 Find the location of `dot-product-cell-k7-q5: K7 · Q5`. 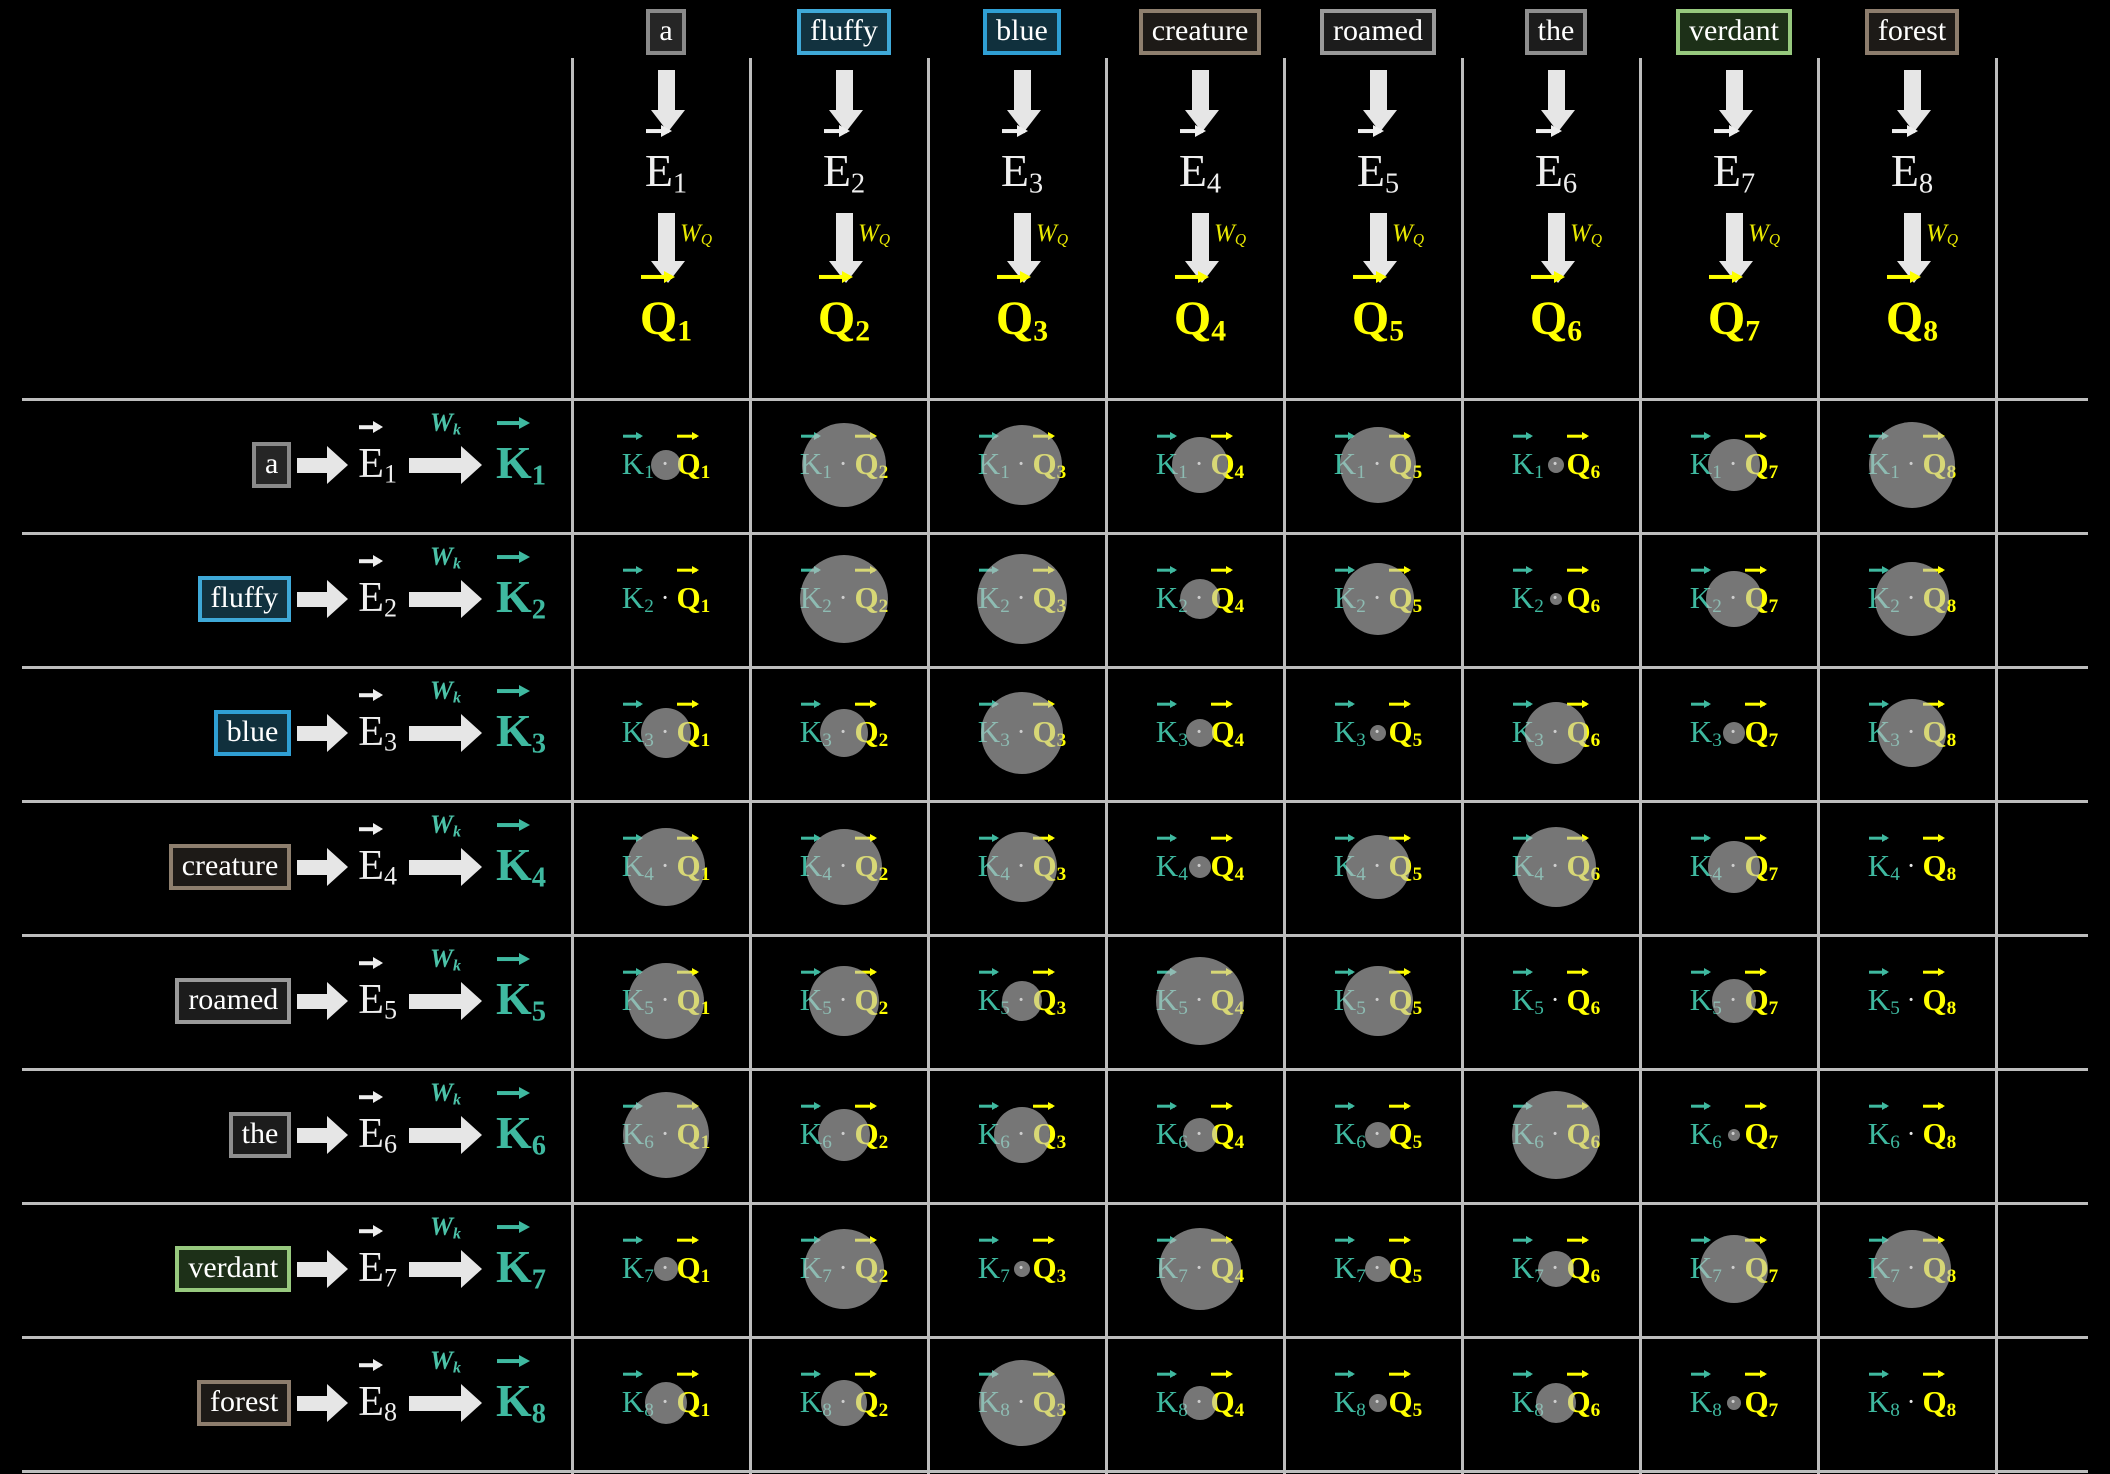

dot-product-cell-k7-q5: K7 · Q5 is located at coordinates (1378, 1269).